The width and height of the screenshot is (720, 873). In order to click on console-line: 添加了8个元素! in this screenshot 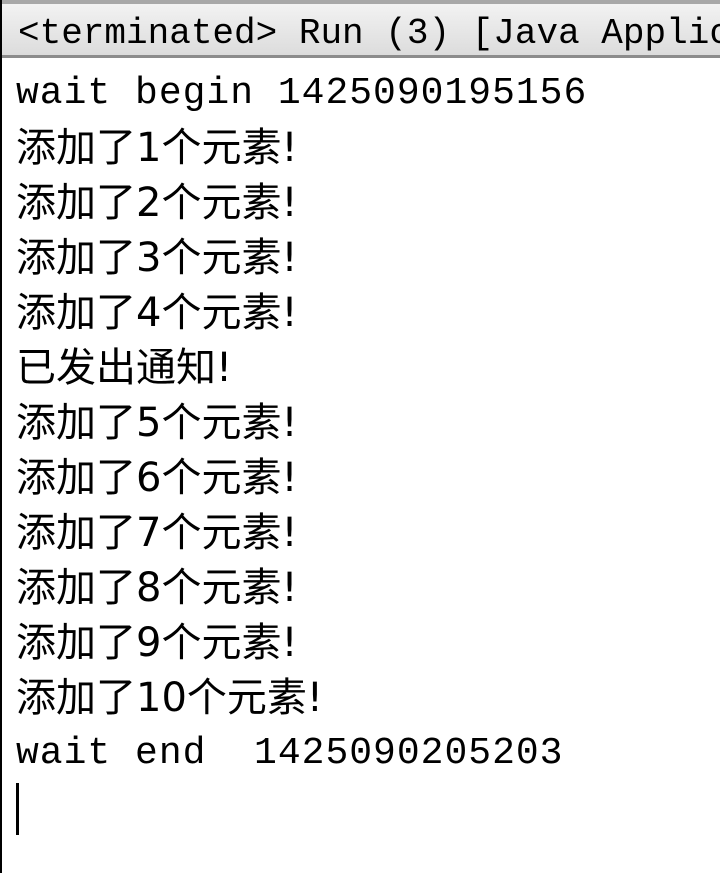, I will do `click(157, 588)`.